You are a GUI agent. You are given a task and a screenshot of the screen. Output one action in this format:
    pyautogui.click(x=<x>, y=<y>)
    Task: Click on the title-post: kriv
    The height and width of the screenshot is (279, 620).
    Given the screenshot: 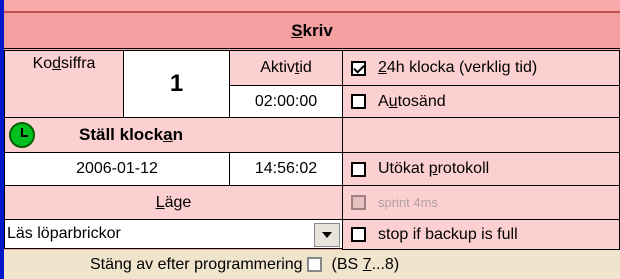 What is the action you would take?
    pyautogui.click(x=317, y=30)
    